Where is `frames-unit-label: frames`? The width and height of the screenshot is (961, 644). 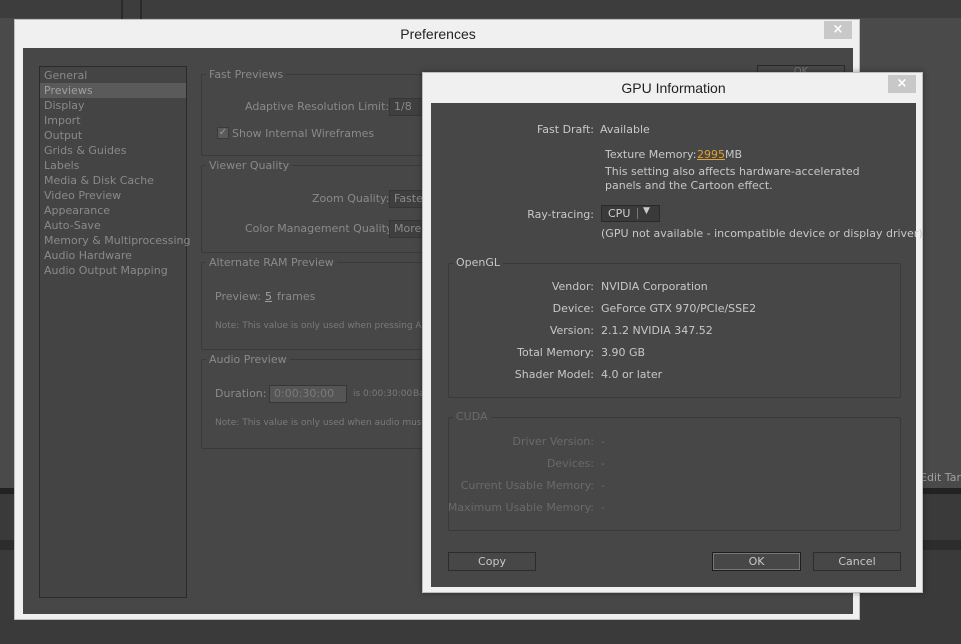 frames-unit-label: frames is located at coordinates (296, 296).